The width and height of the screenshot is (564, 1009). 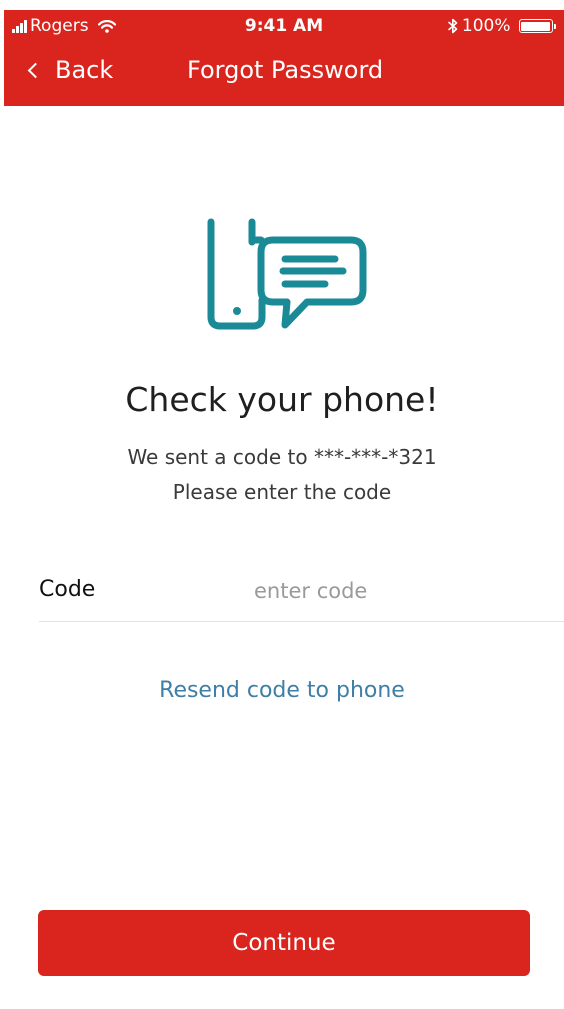 I want to click on battery-percent: 100%, so click(x=486, y=26).